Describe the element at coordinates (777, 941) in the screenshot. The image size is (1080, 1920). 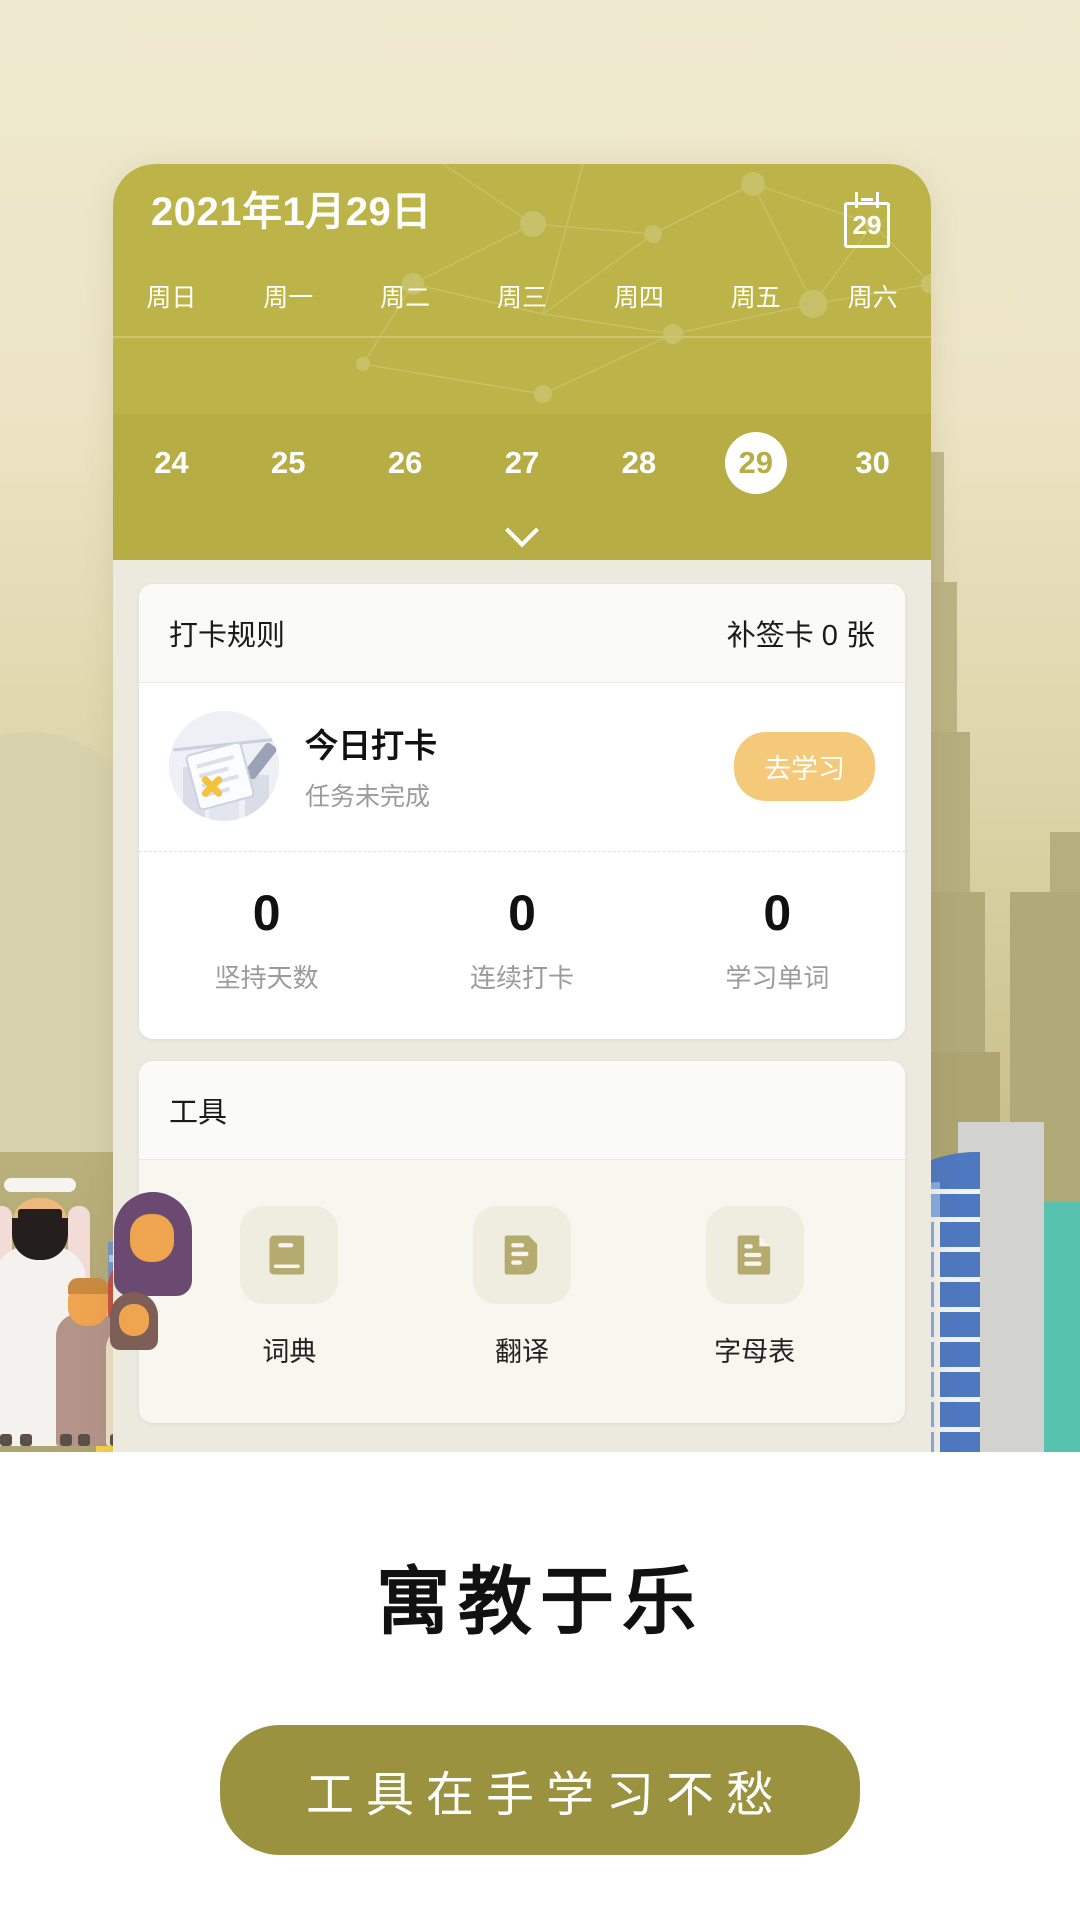
I see `stat-words: 0 学习单词` at that location.